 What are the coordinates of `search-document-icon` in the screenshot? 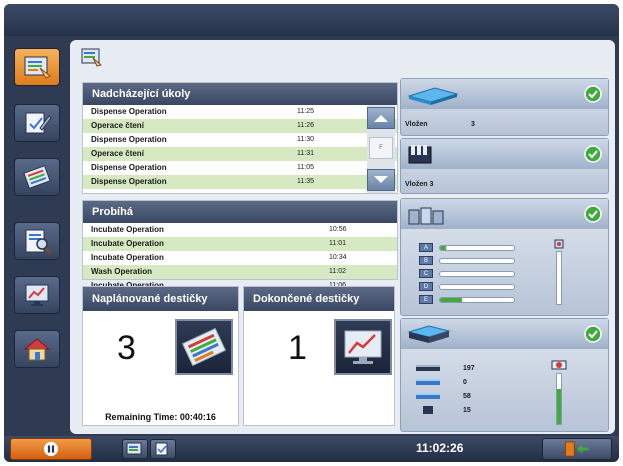 It's located at (38, 241).